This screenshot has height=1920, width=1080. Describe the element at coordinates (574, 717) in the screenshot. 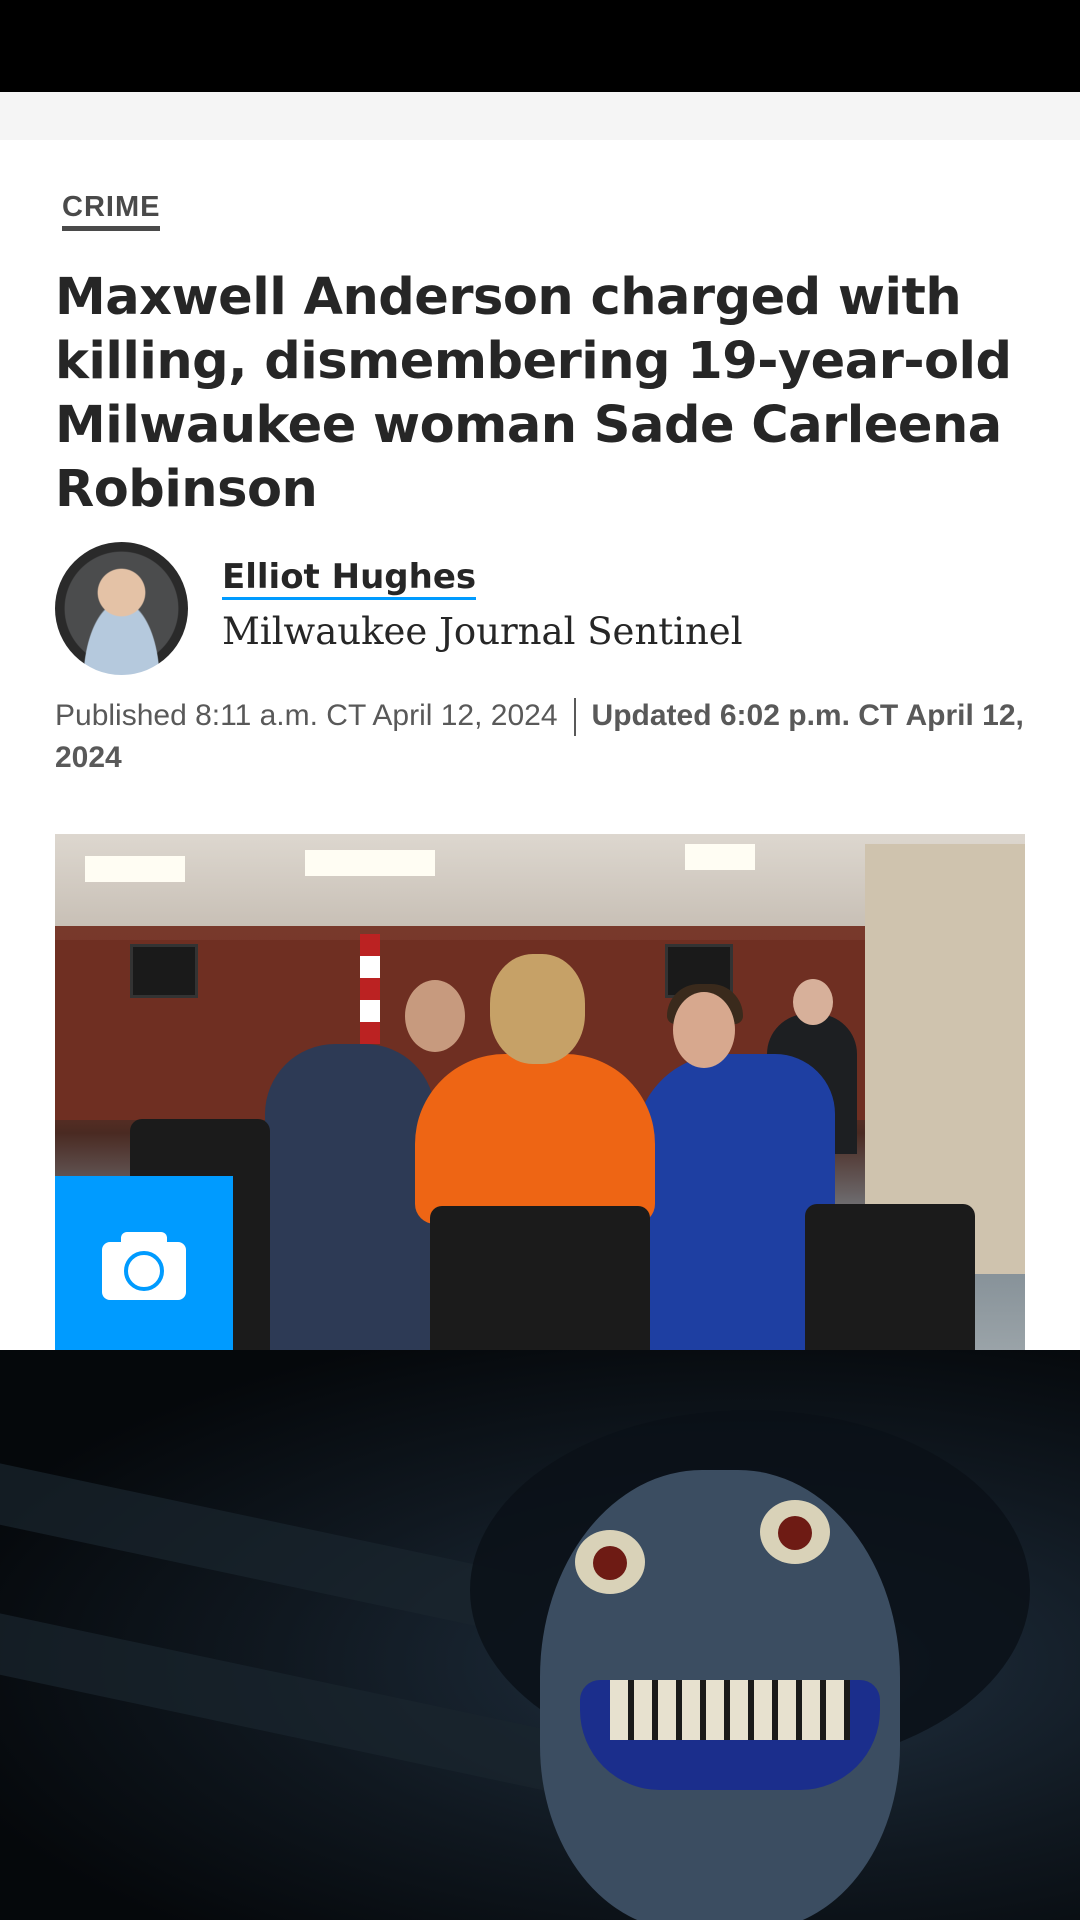

I see `date-separator` at that location.